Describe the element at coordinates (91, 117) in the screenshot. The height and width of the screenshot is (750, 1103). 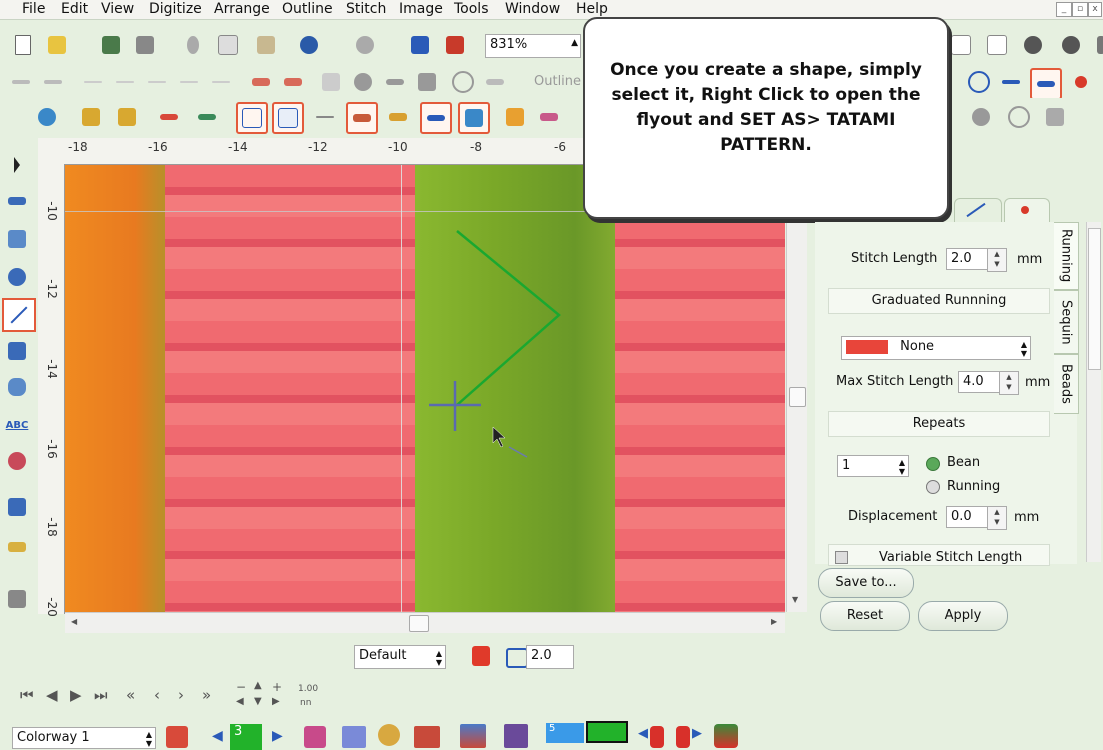
I see `lock-icon` at that location.